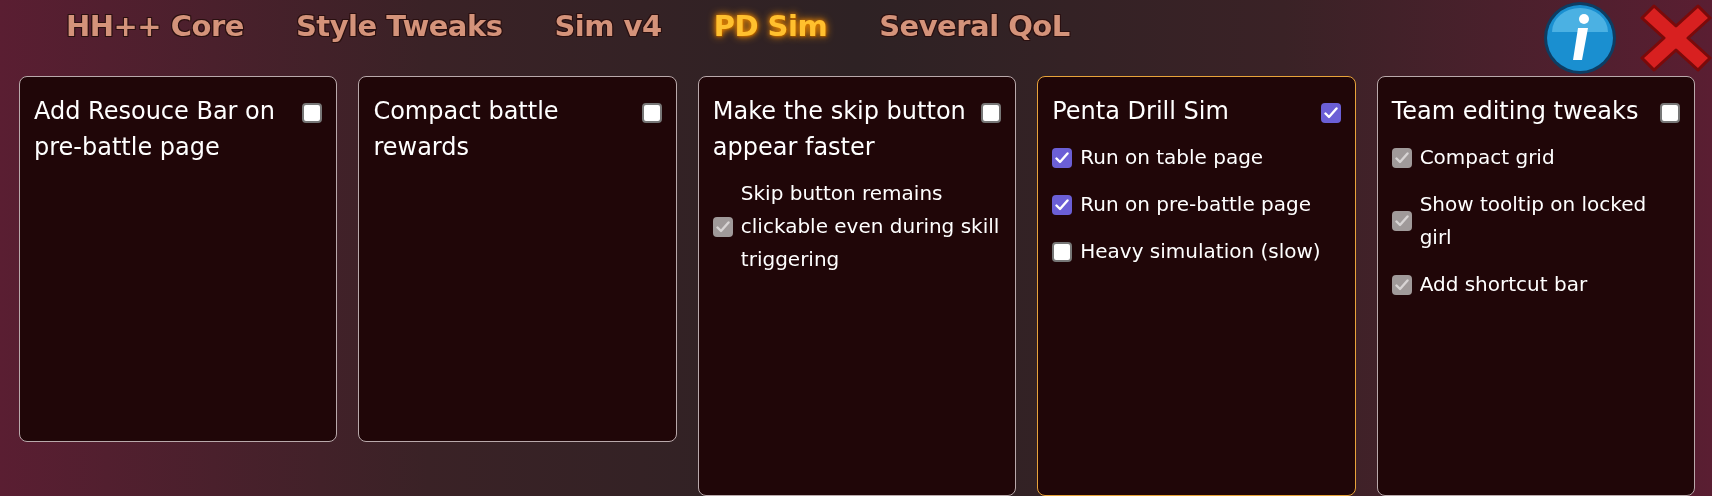  What do you see at coordinates (1487, 157) in the screenshot?
I see `option-label: Compact grid` at bounding box center [1487, 157].